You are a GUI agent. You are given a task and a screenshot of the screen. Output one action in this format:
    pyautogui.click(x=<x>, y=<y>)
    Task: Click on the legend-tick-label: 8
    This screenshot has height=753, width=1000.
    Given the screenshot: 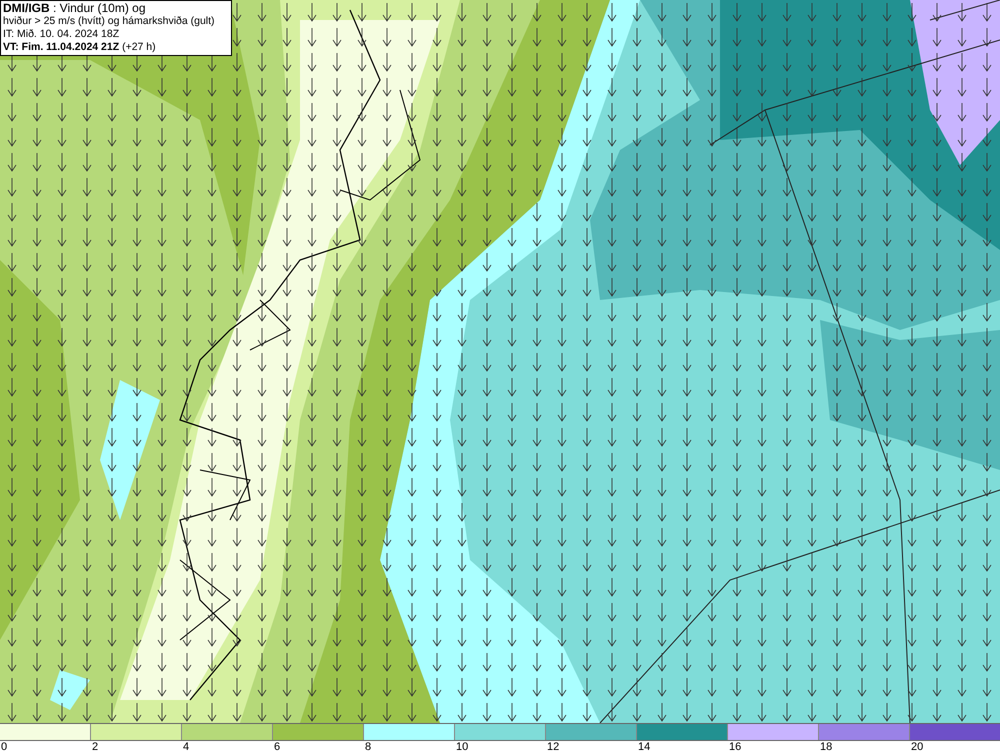 What is the action you would take?
    pyautogui.click(x=368, y=747)
    